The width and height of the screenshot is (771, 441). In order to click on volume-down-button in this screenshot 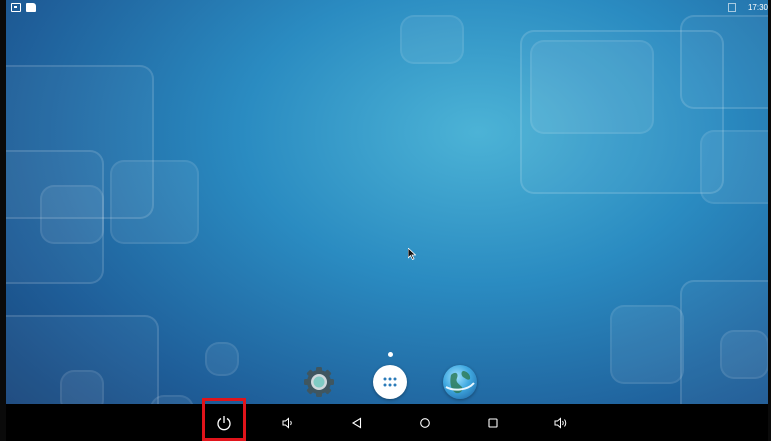, I will do `click(288, 422)`.